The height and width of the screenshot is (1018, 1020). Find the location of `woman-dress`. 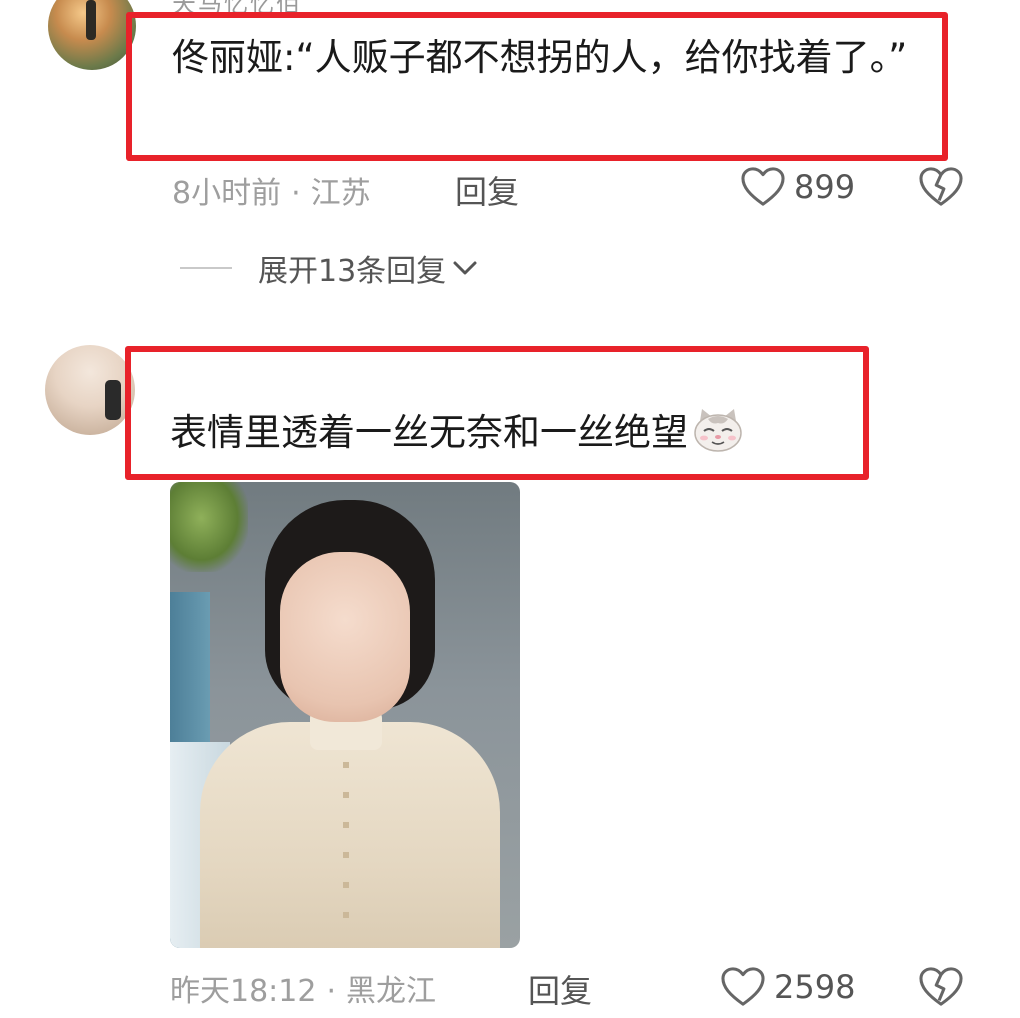

woman-dress is located at coordinates (350, 835).